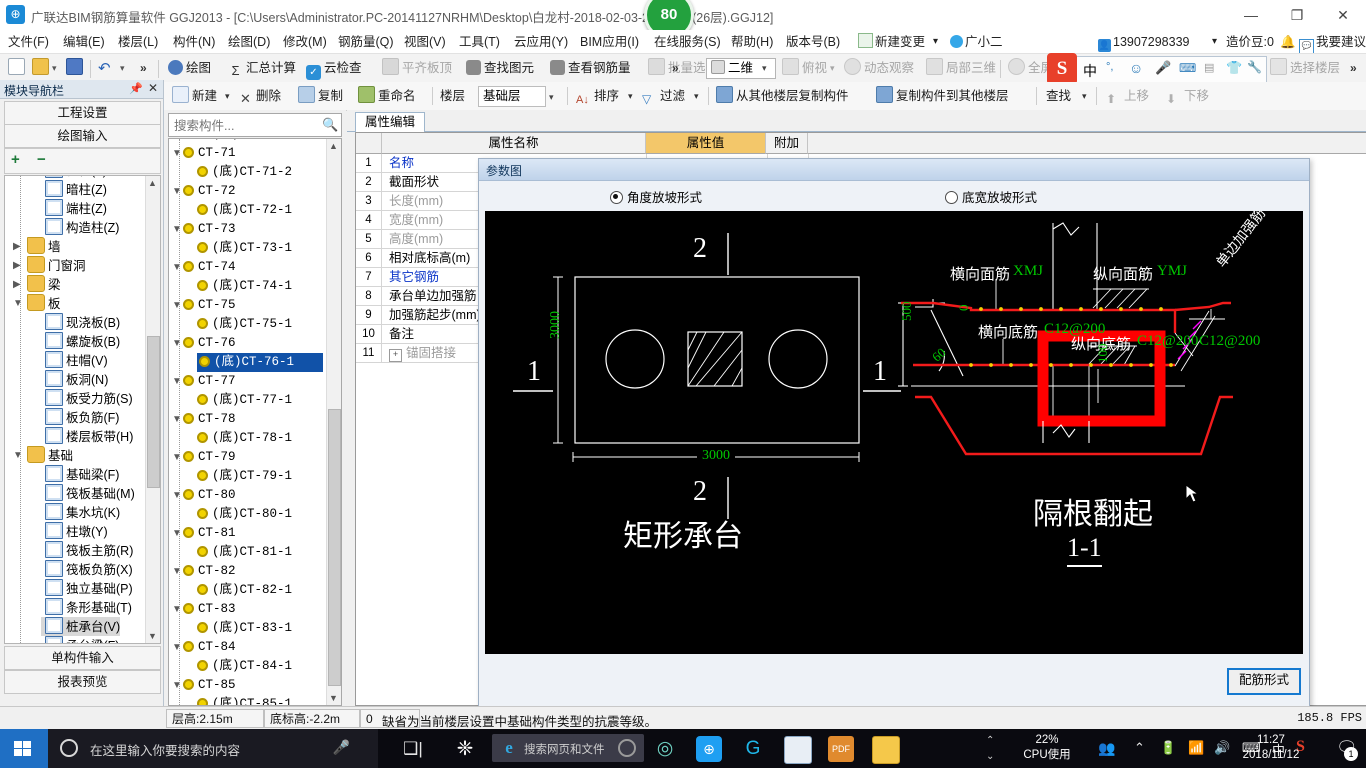 The image size is (1366, 768). I want to click on component-node: (底)CT-78-1, so click(244, 438).